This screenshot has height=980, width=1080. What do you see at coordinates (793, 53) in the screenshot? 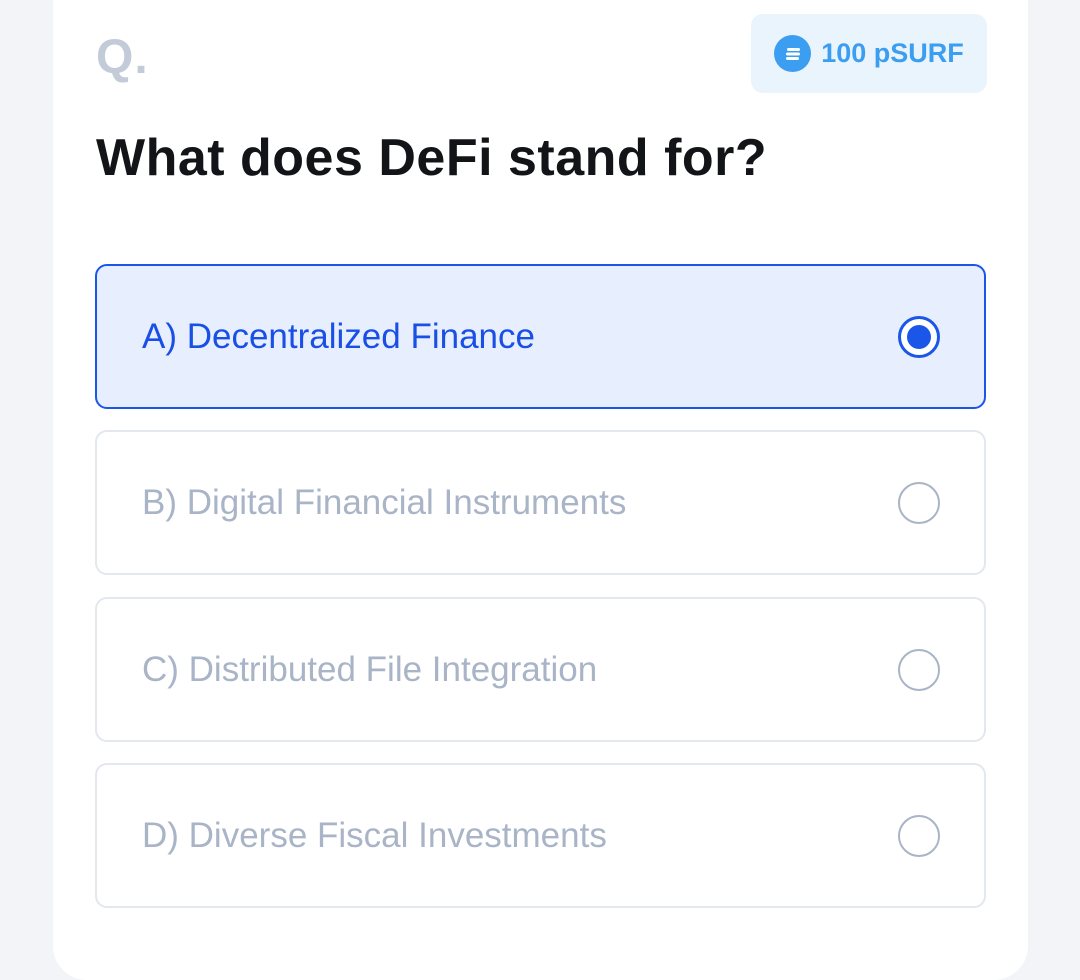
I see `token-icon` at bounding box center [793, 53].